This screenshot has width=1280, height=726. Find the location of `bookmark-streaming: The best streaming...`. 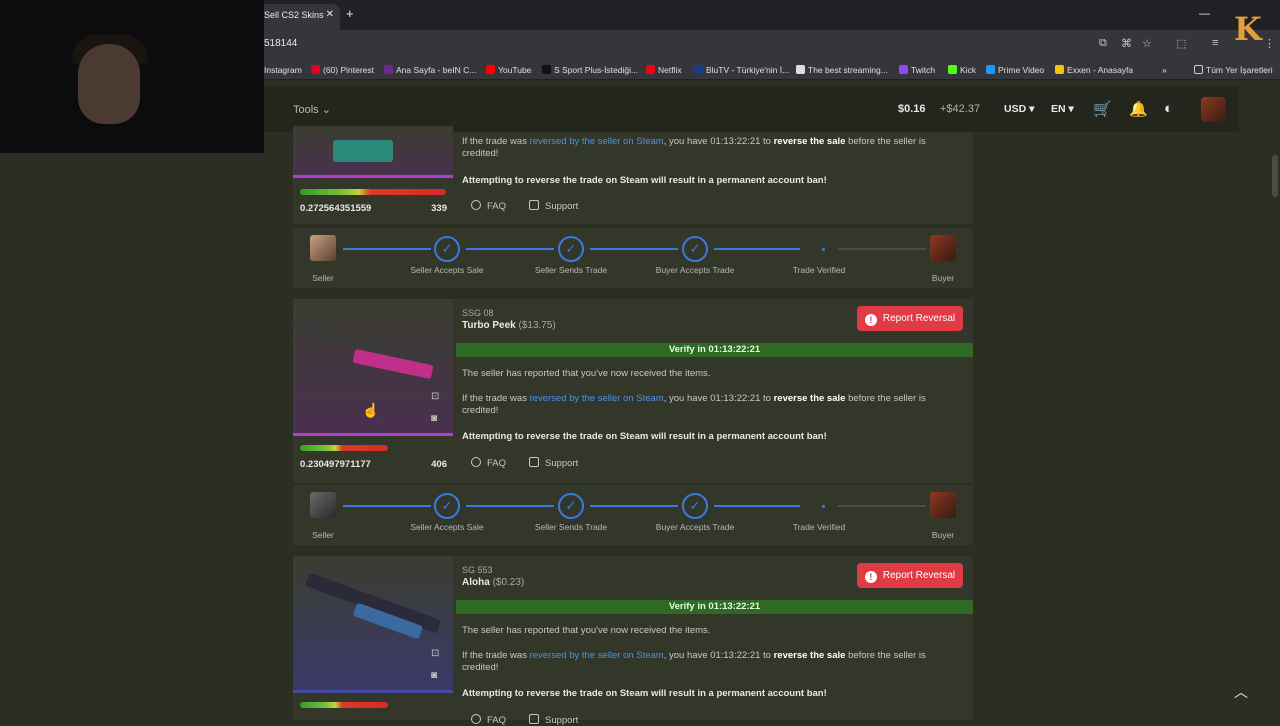

bookmark-streaming: The best streaming... is located at coordinates (842, 70).